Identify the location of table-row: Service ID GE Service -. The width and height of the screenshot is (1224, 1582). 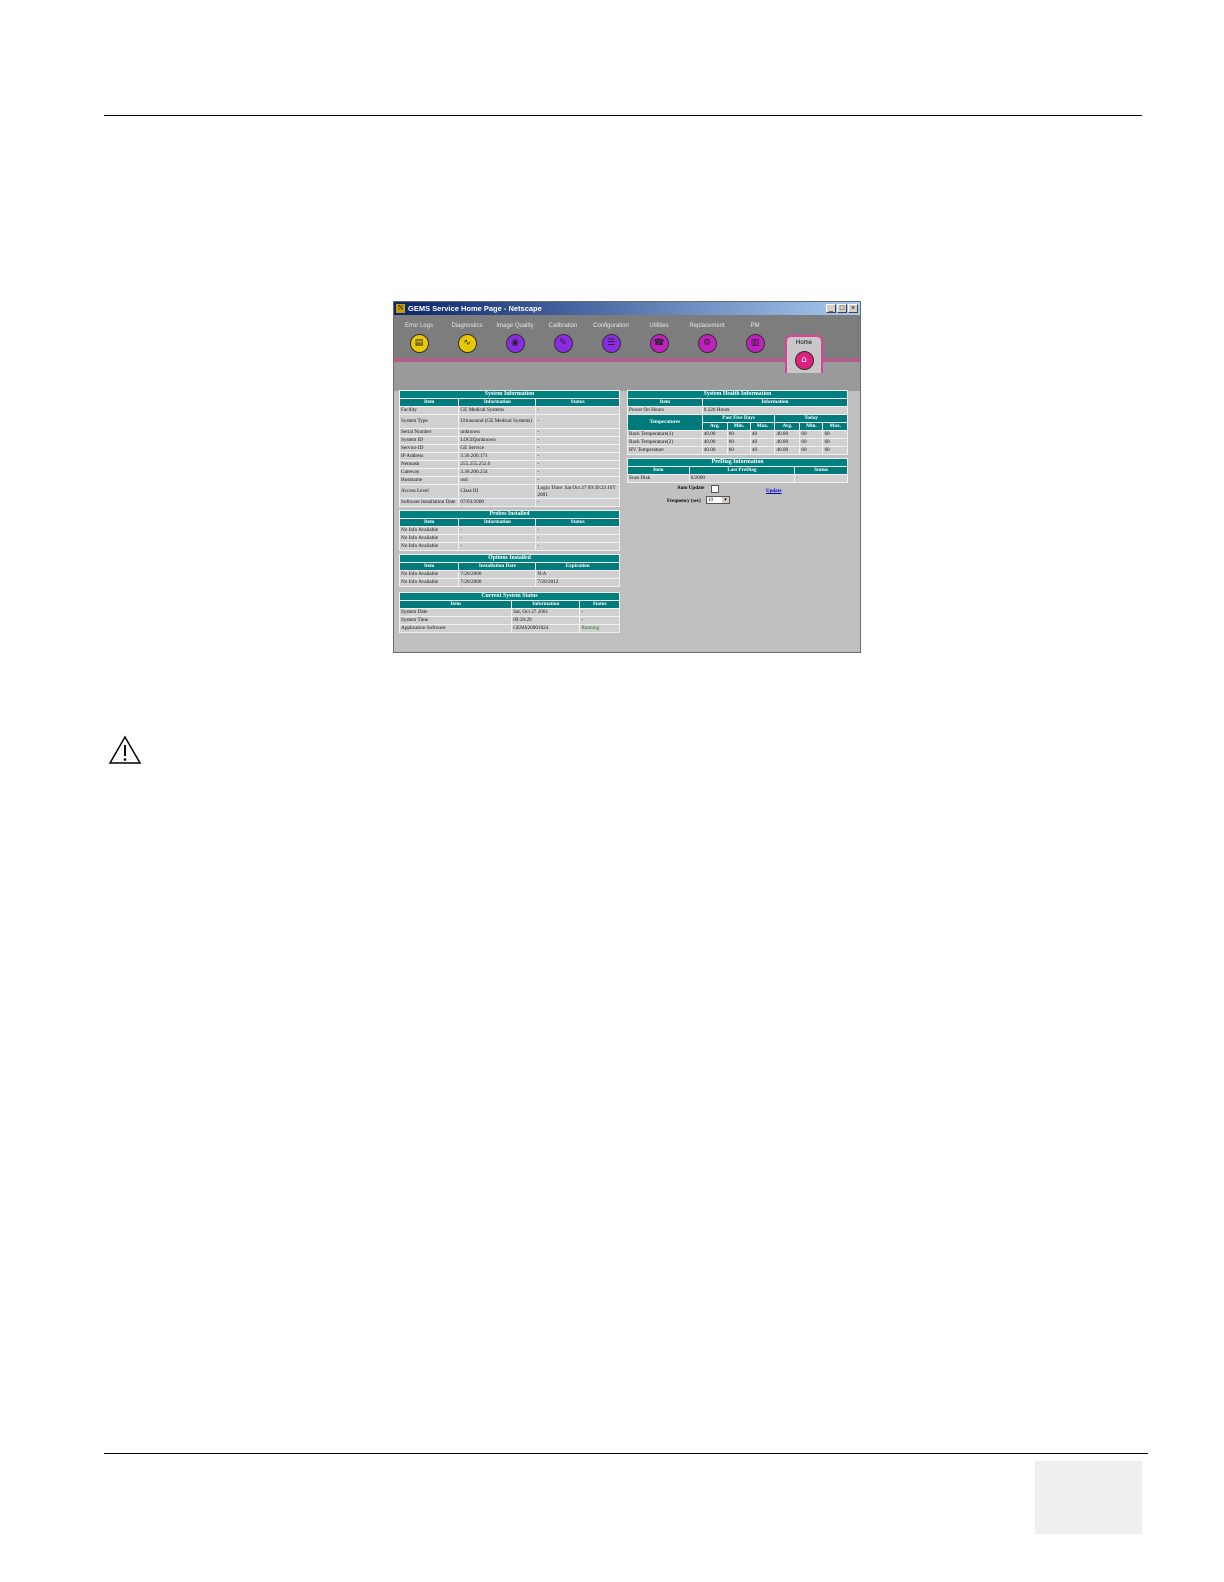
(509, 448).